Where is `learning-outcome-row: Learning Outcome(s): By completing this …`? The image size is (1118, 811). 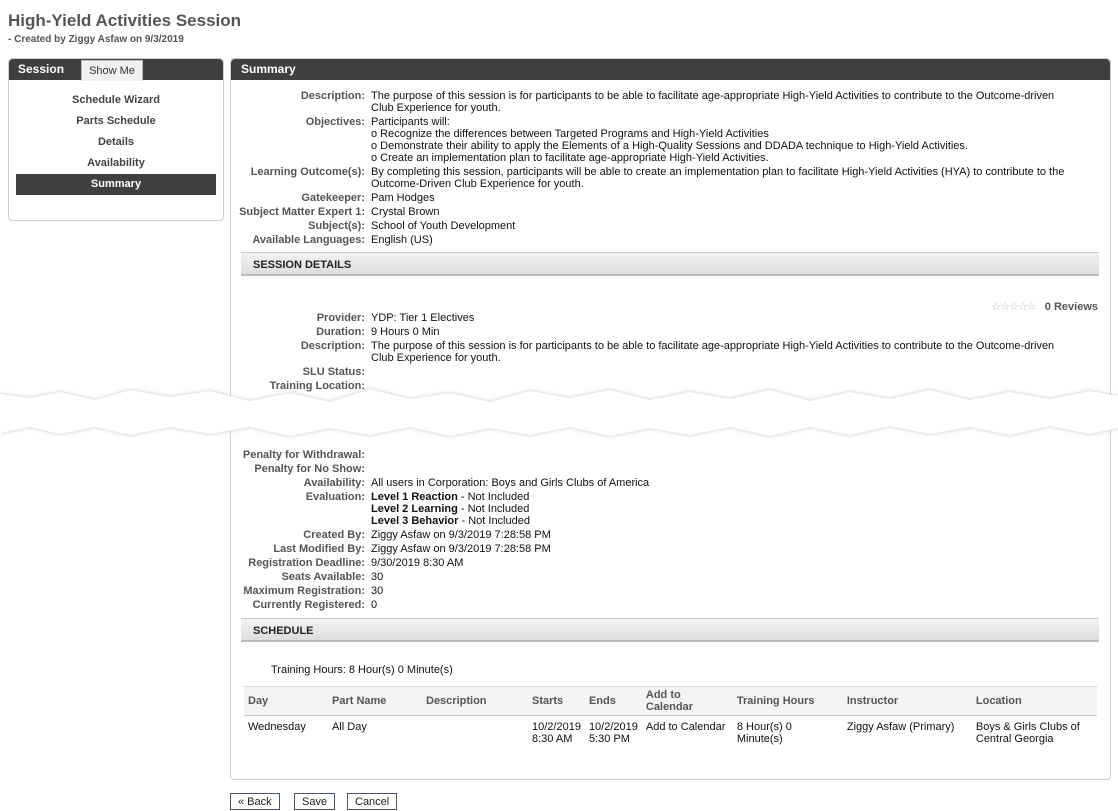 learning-outcome-row: Learning Outcome(s): By completing this … is located at coordinates (661, 179).